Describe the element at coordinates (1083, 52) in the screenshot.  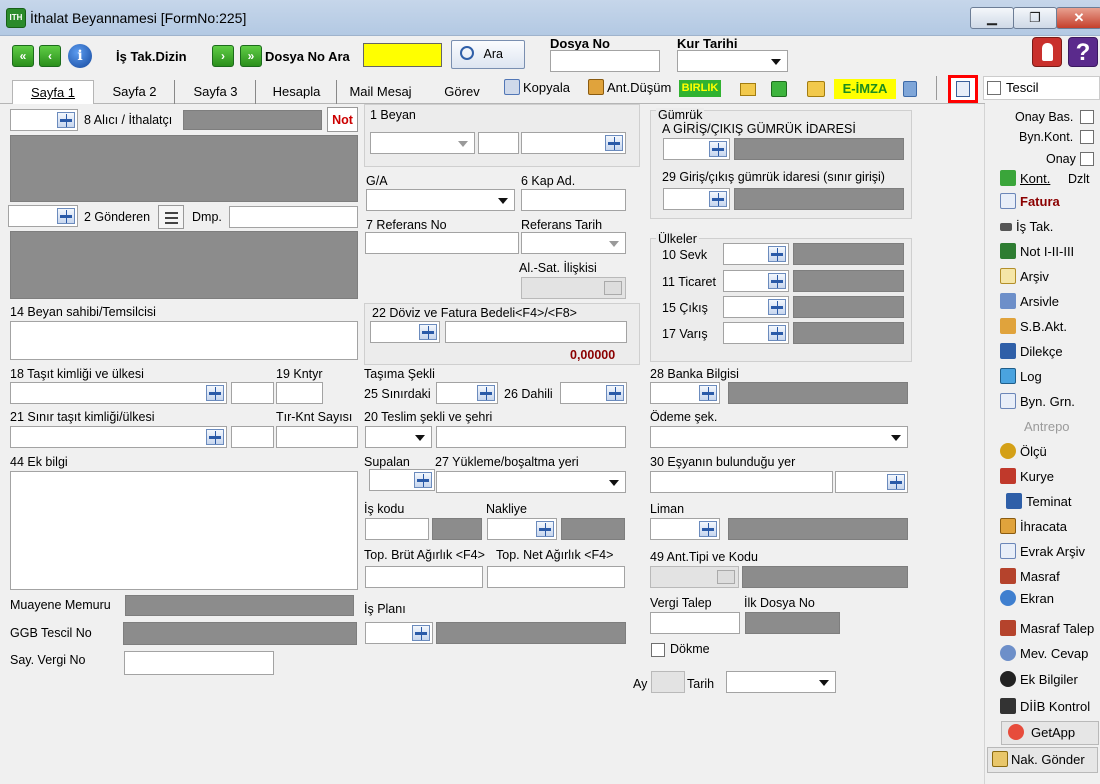
I see `help-icon: ?` at that location.